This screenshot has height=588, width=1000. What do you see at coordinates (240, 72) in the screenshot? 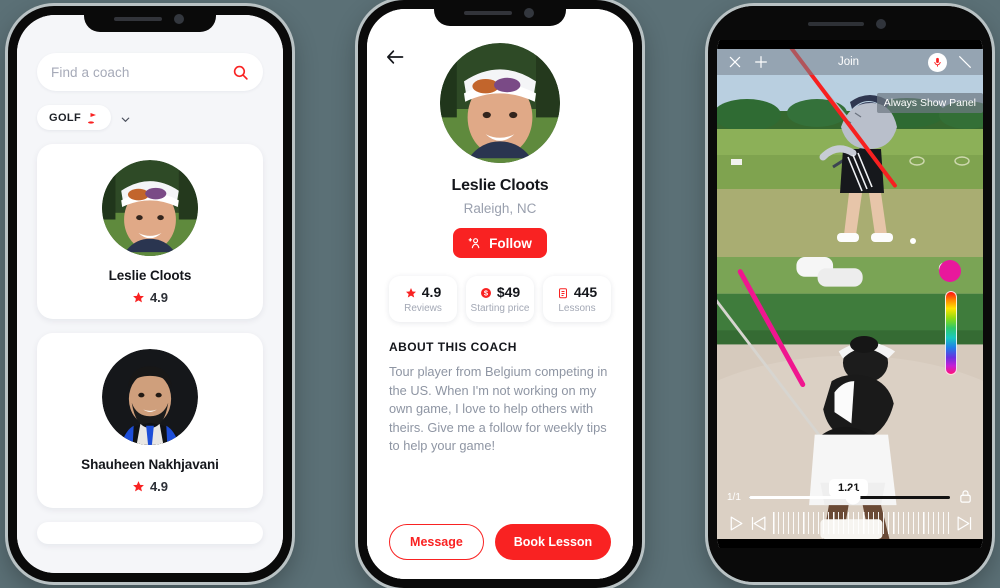
I see `search-icon` at bounding box center [240, 72].